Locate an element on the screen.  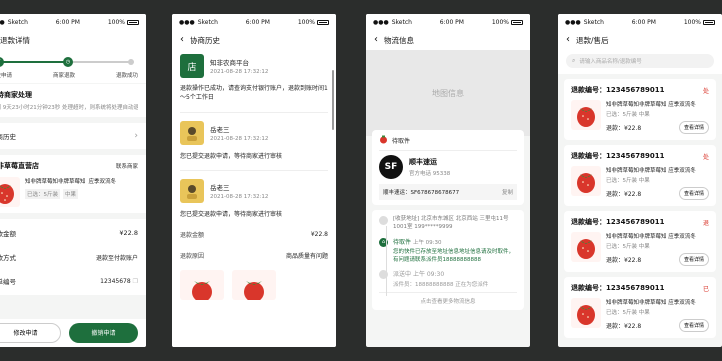
map-placeholder: 地图信息 is located at coordinates (448, 93).